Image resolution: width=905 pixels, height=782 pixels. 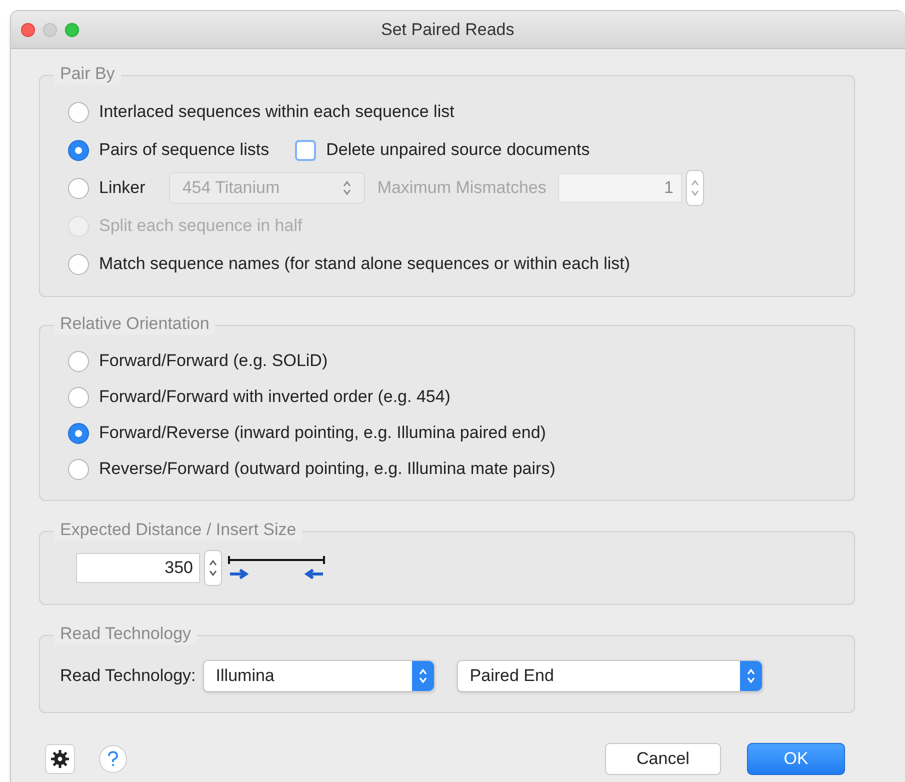 I want to click on stepper, so click(x=213, y=568).